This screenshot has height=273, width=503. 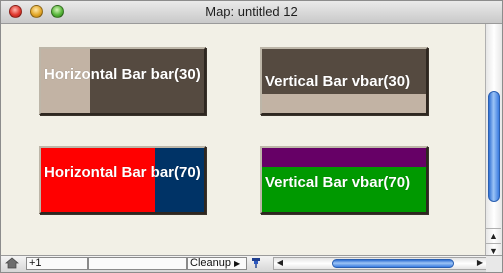 What do you see at coordinates (57, 263) in the screenshot?
I see `zoom-field: +1` at bounding box center [57, 263].